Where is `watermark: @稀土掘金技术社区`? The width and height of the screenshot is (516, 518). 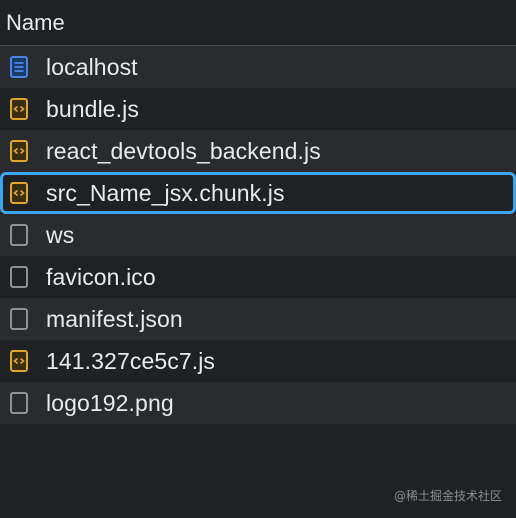 watermark: @稀土掘金技术社区 is located at coordinates (447, 496).